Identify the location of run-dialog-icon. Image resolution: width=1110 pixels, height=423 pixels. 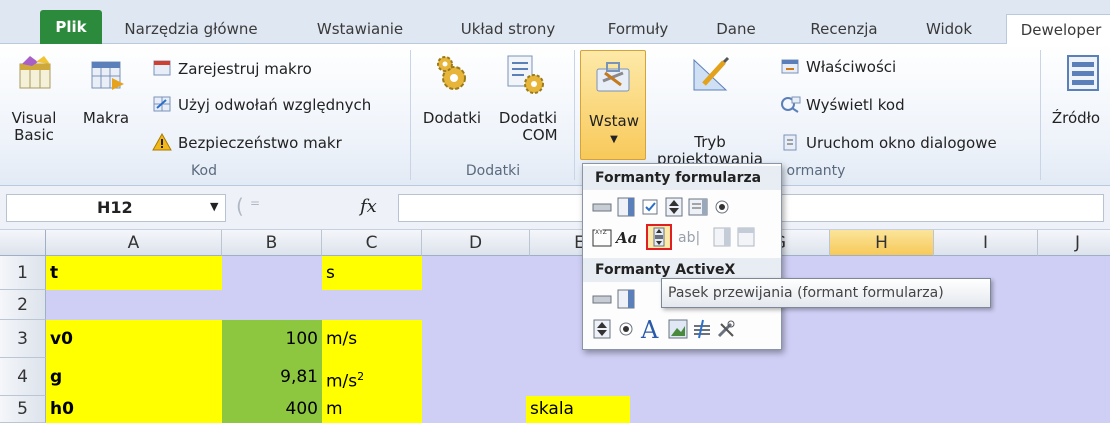
(790, 142).